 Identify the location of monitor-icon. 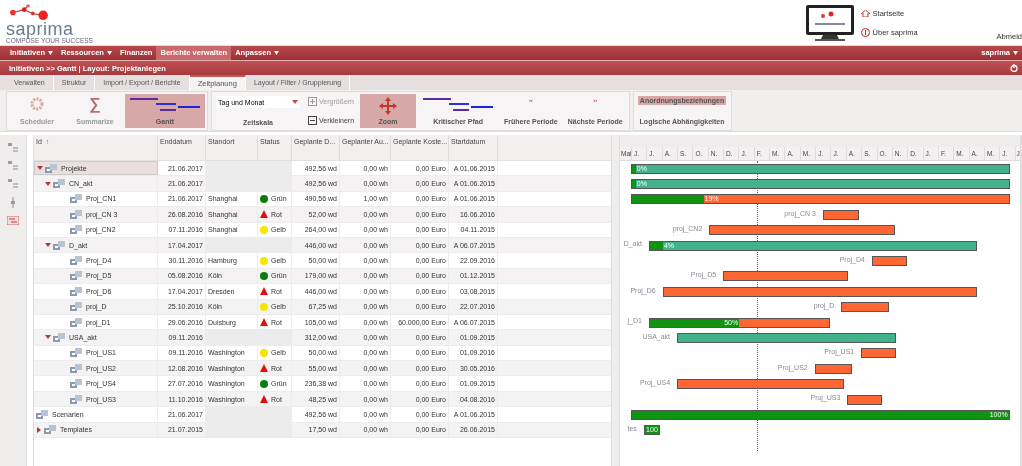
(829, 22).